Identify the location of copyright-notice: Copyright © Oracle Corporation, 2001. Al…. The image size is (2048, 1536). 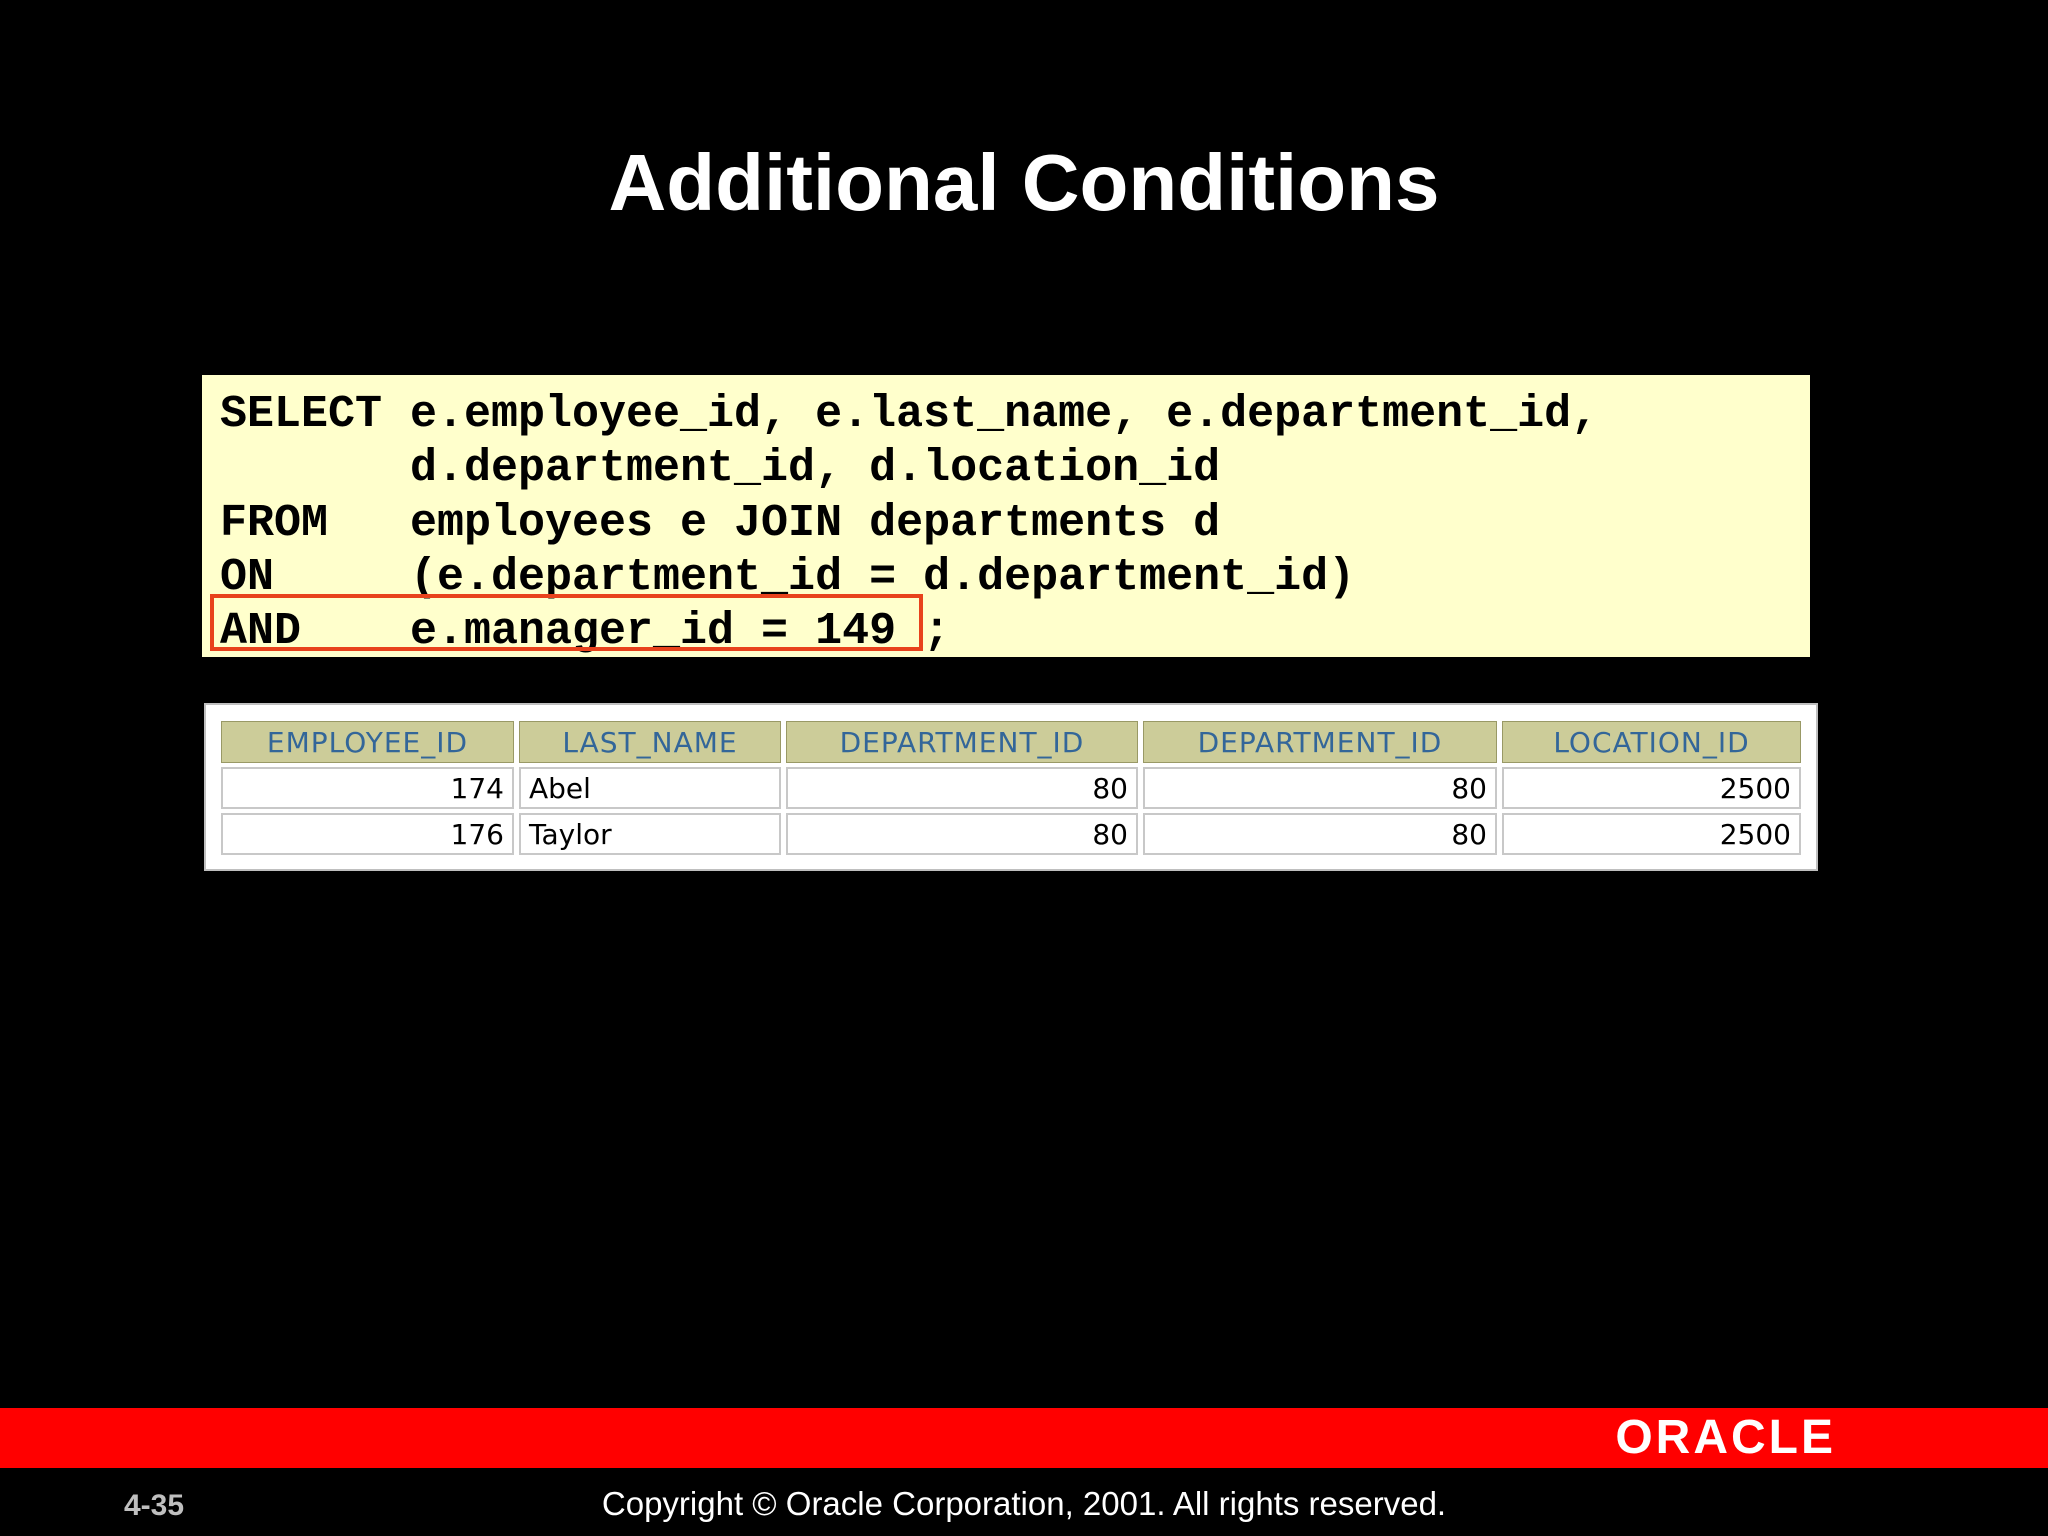
(1024, 1503).